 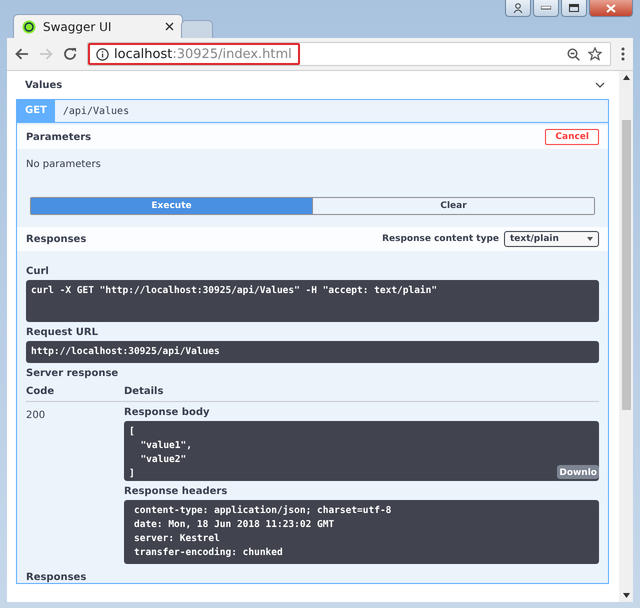 I want to click on minimize-button, so click(x=546, y=8).